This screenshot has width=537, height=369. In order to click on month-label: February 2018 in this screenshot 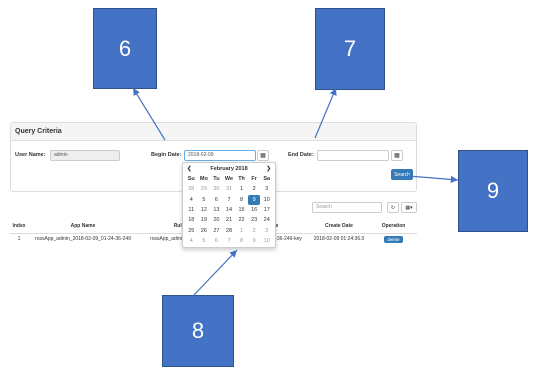, I will do `click(228, 169)`.